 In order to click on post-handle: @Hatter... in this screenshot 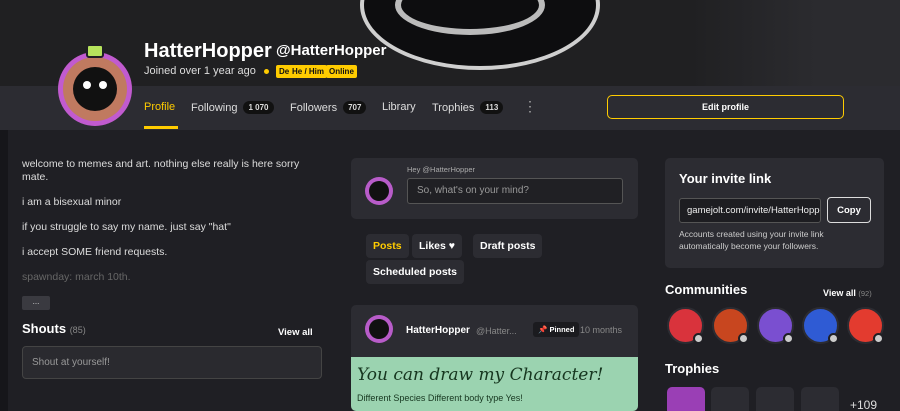, I will do `click(496, 331)`.